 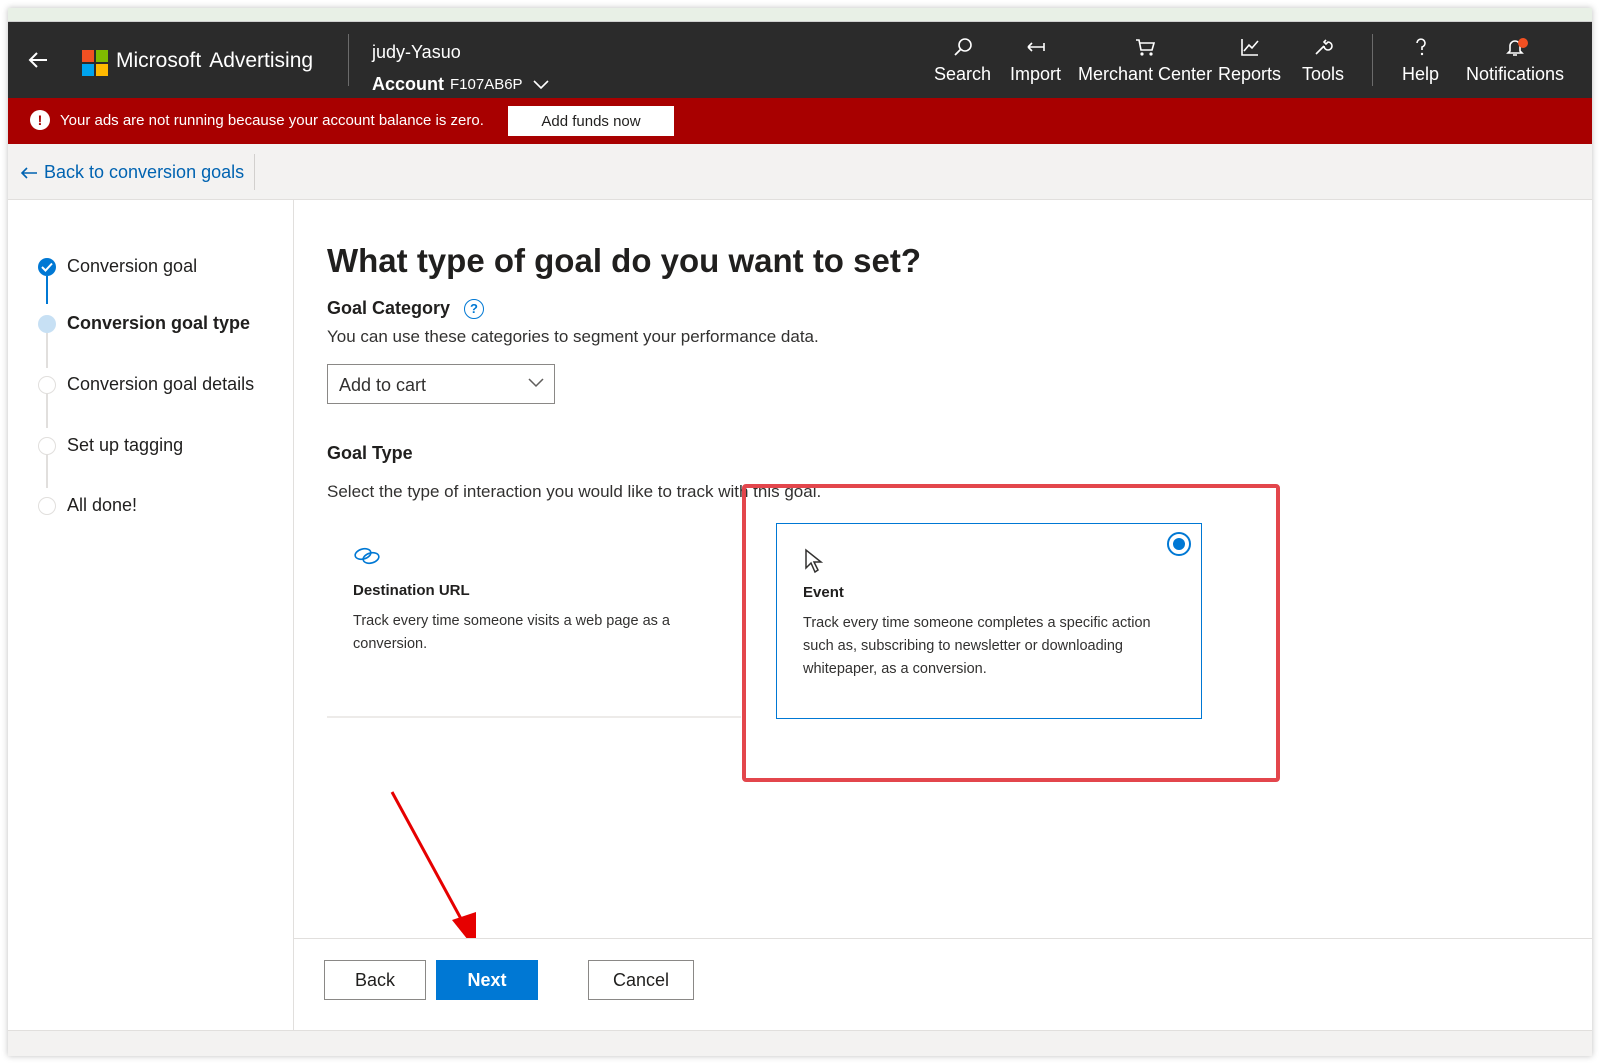 I want to click on browser-chrome-strip, so click(x=800, y=15).